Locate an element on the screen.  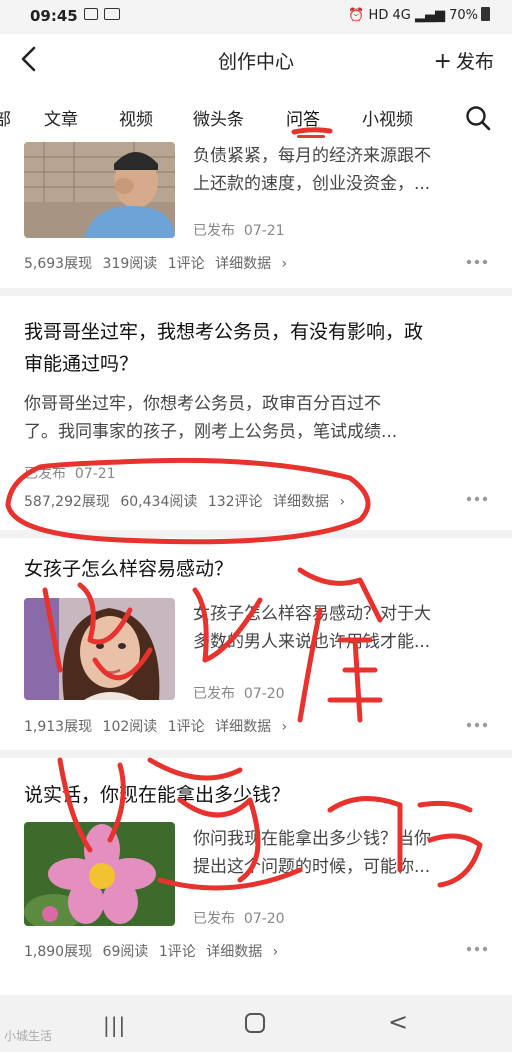
snippet-line: 女孩子怎么样容易感动？对于大 is located at coordinates (312, 614).